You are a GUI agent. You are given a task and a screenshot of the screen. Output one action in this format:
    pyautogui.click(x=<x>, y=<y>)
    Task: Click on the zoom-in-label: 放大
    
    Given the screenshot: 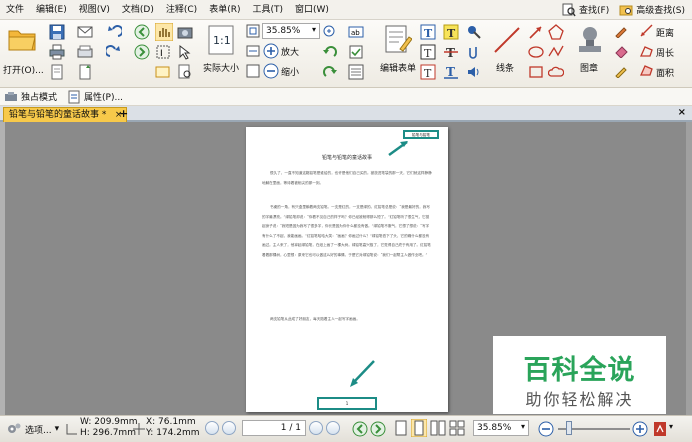 What is the action you would take?
    pyautogui.click(x=290, y=51)
    